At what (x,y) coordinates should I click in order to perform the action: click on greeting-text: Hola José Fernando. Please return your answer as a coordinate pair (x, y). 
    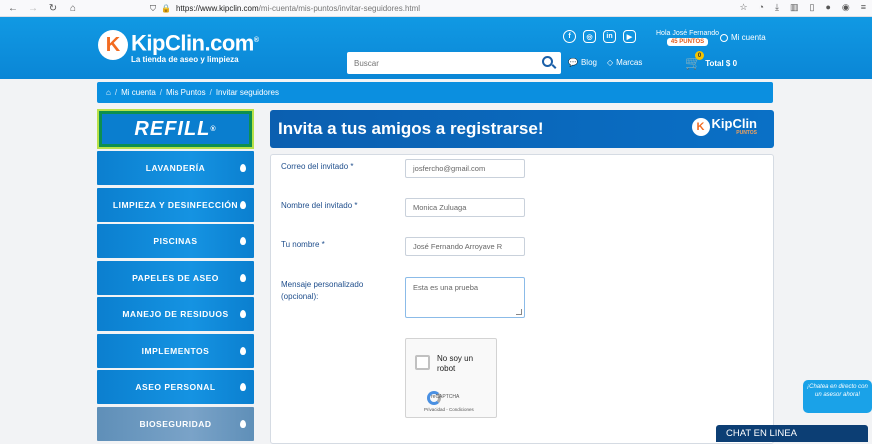
    Looking at the image, I should click on (688, 33).